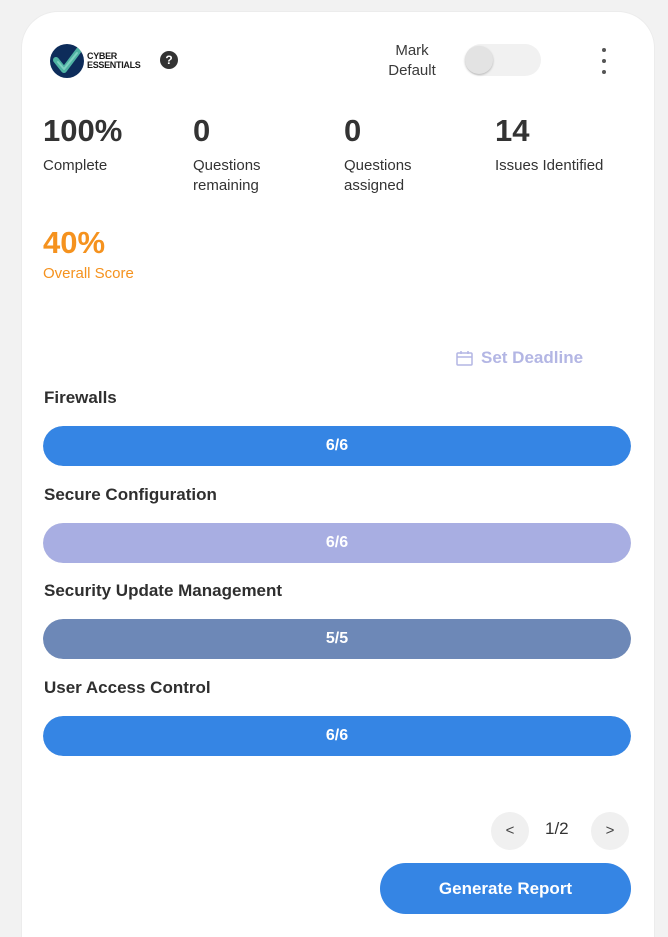 The image size is (668, 937). What do you see at coordinates (412, 61) in the screenshot?
I see `mark-default-label: Mark Default` at bounding box center [412, 61].